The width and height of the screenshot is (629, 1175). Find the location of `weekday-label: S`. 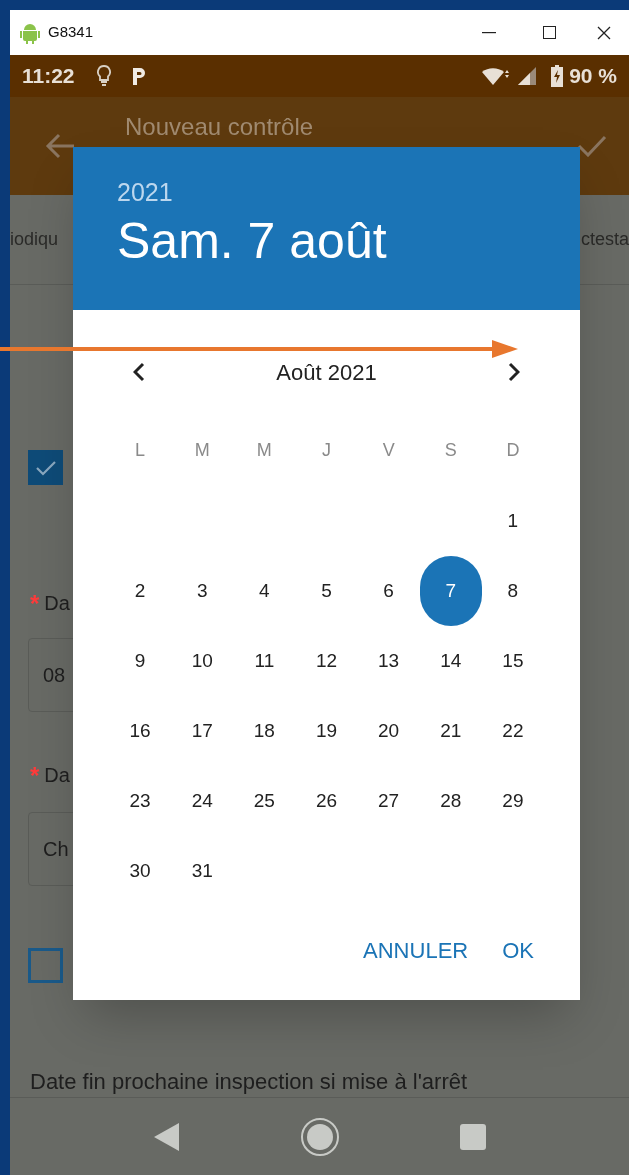

weekday-label: S is located at coordinates (450, 450).